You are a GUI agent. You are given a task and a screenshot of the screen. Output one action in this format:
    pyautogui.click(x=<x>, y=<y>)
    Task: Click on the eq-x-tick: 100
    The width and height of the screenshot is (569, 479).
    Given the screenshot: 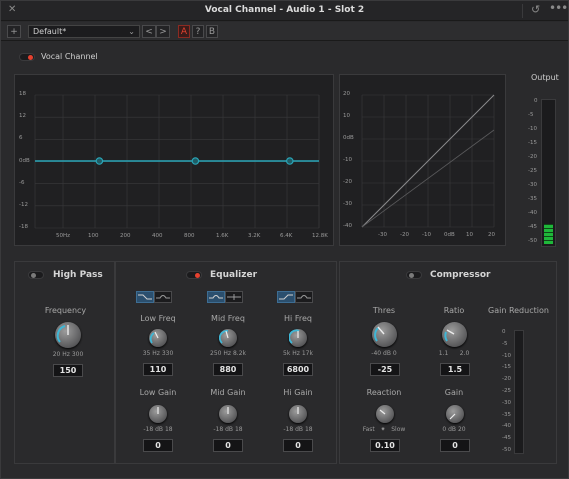 What is the action you would take?
    pyautogui.click(x=93, y=236)
    